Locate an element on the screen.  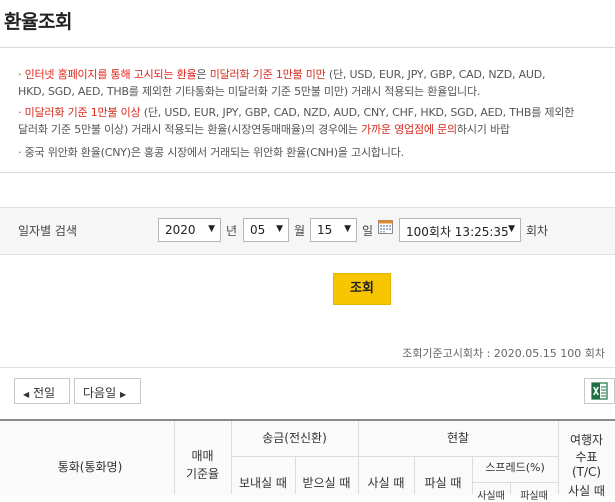
th-remit-receive: 받으실 때 is located at coordinates (326, 483).